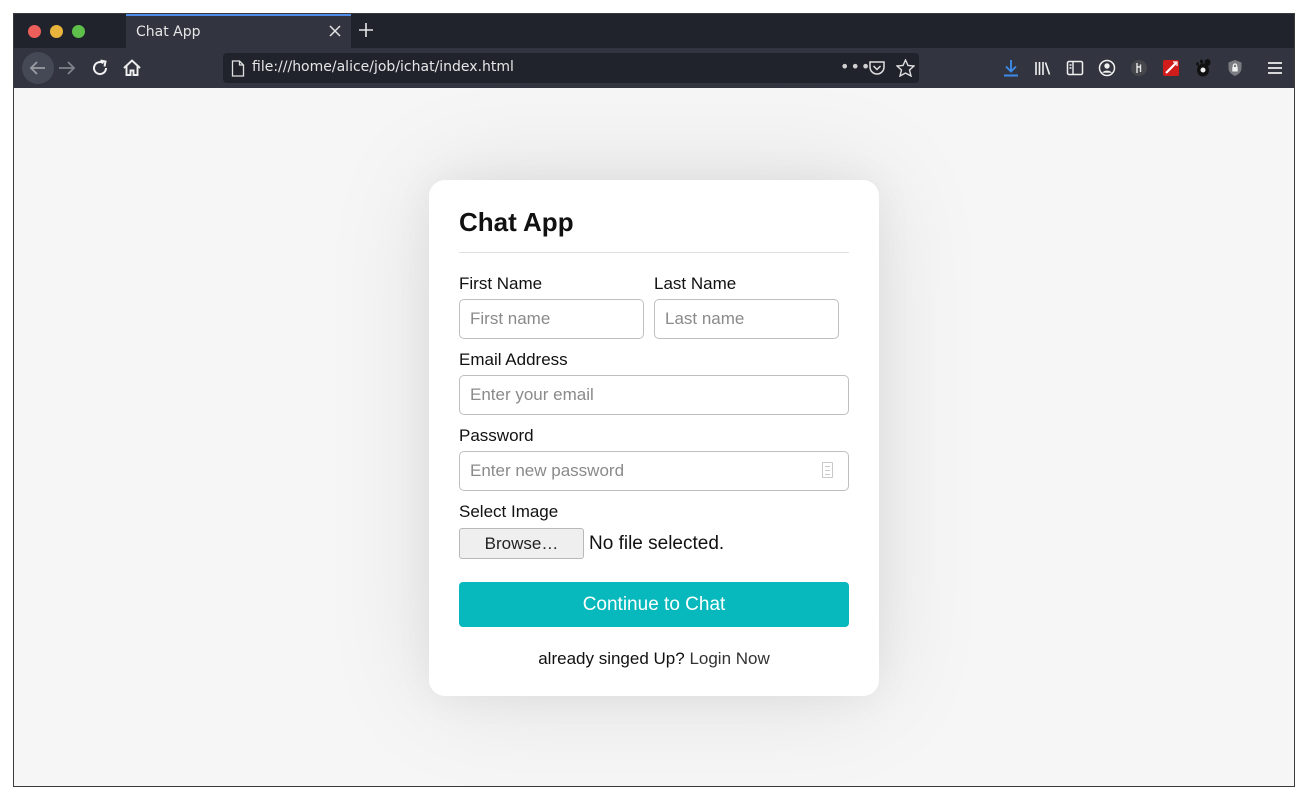 The height and width of the screenshot is (800, 1308). I want to click on reload-button, so click(100, 68).